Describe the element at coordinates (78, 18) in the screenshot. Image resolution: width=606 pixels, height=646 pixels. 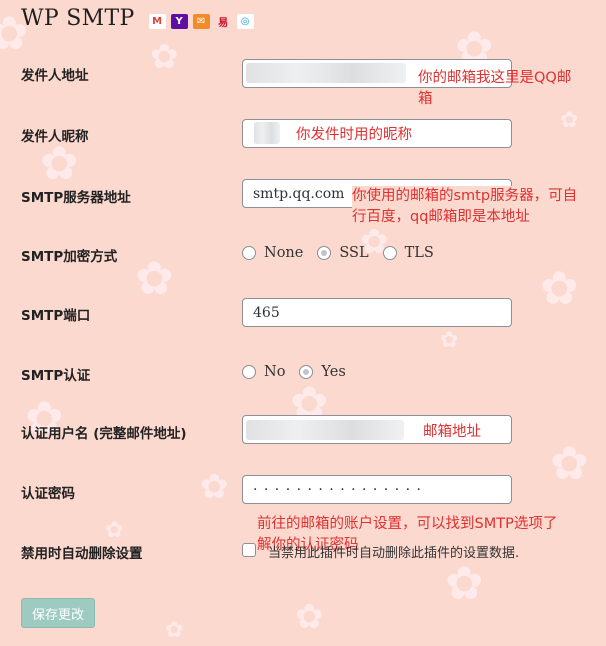
I see `page-title: WP SMTP` at that location.